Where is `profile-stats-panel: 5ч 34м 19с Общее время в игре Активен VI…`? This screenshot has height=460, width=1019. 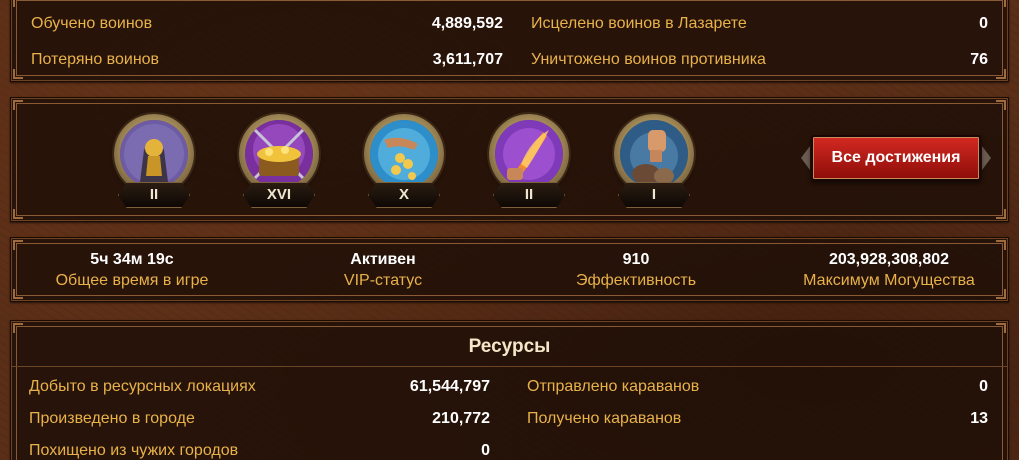
profile-stats-panel: 5ч 34м 19с Общее время в игре Активен VI… is located at coordinates (509, 269).